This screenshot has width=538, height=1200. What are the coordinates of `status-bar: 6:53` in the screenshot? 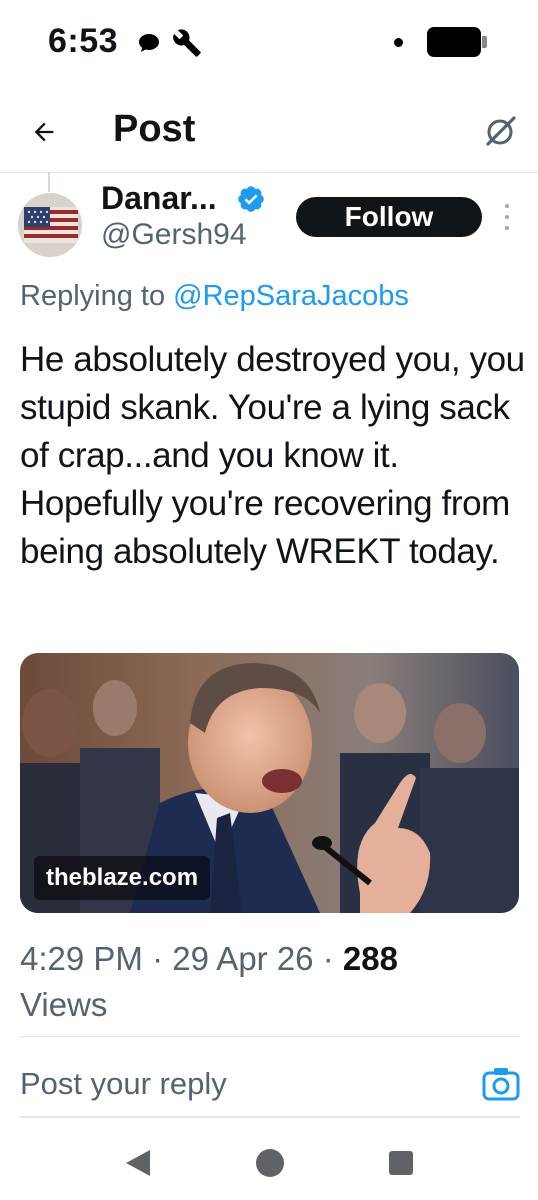 It's located at (269, 42).